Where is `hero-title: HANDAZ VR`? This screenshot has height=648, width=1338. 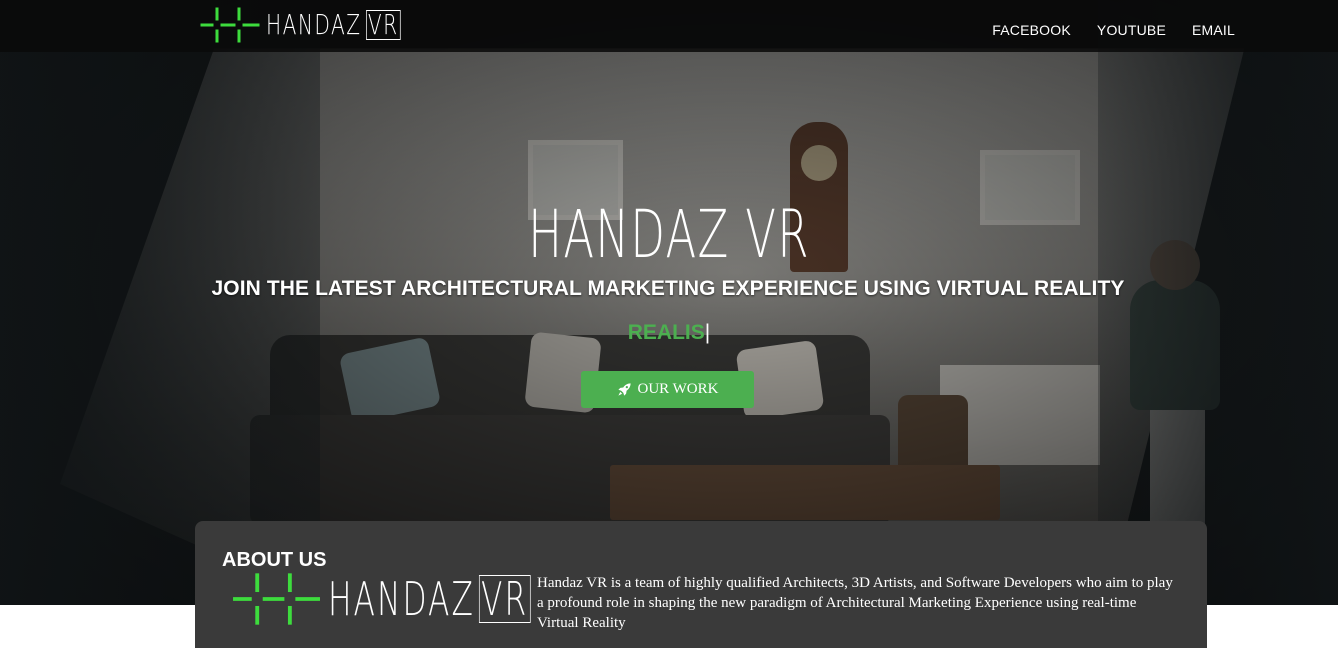
hero-title: HANDAZ VR is located at coordinates (669, 234).